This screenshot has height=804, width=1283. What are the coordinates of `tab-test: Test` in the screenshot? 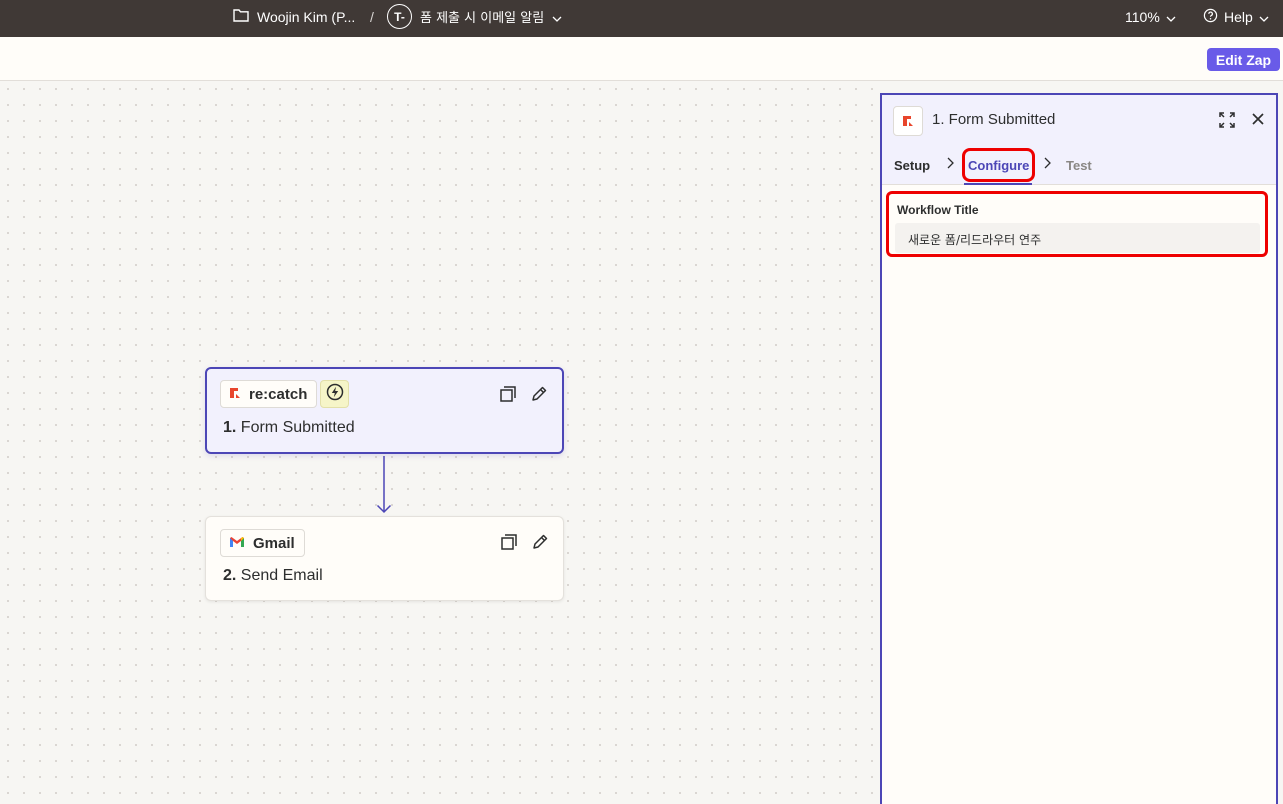 It's located at (1079, 165).